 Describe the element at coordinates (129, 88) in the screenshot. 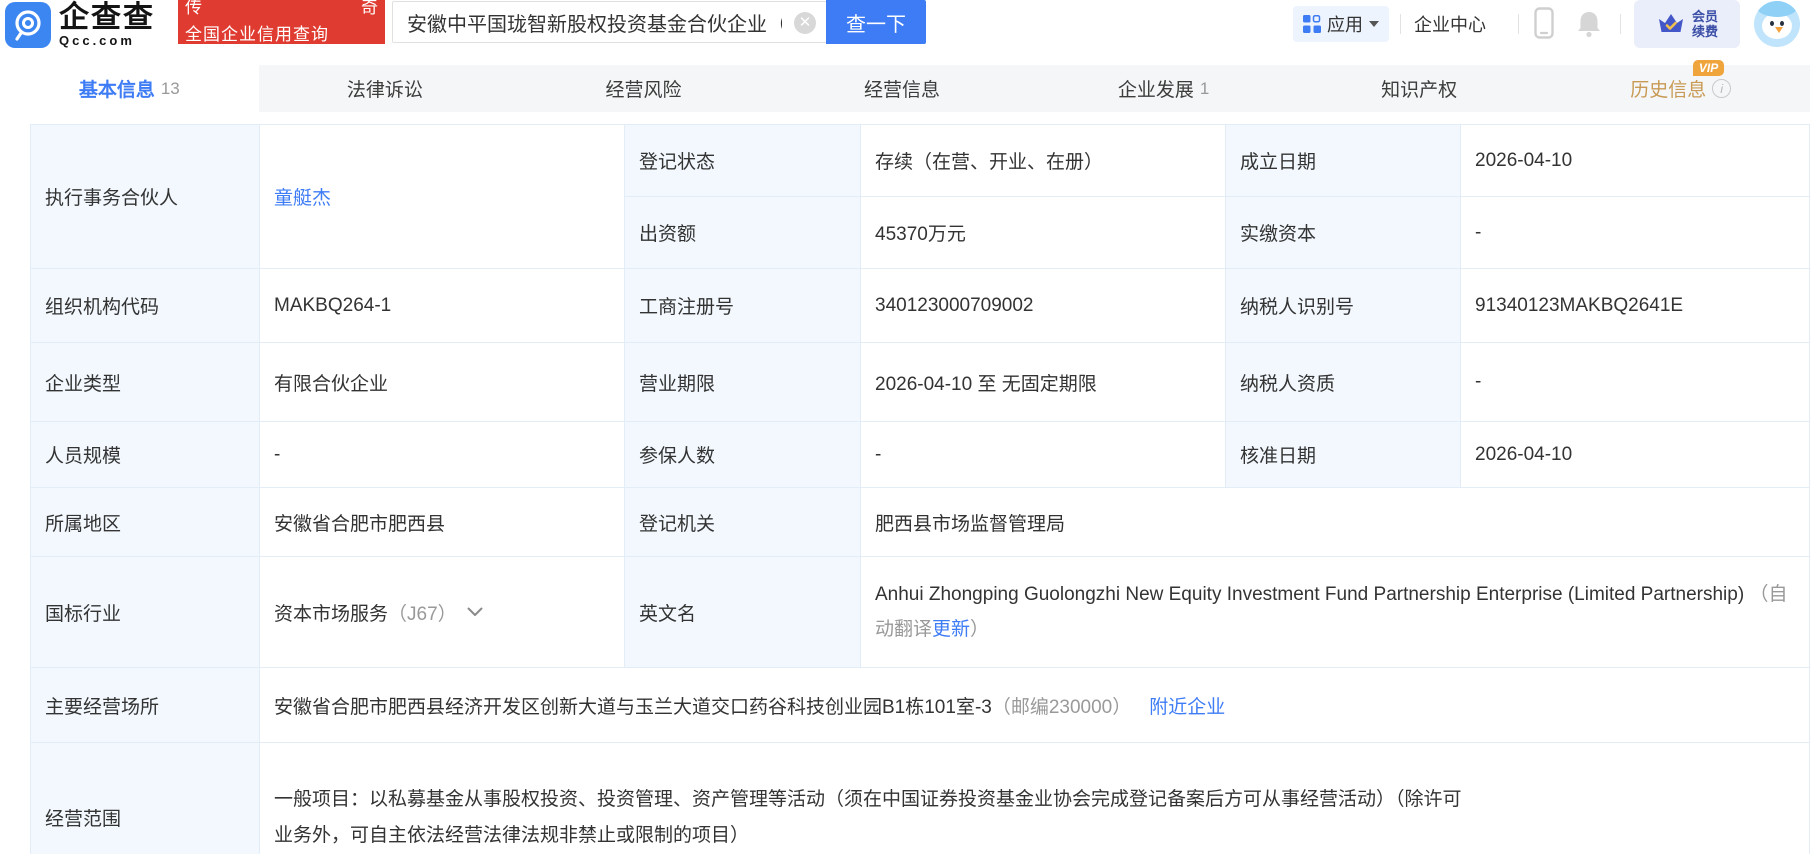

I see `tab-basic-info: 基本信息 13` at that location.